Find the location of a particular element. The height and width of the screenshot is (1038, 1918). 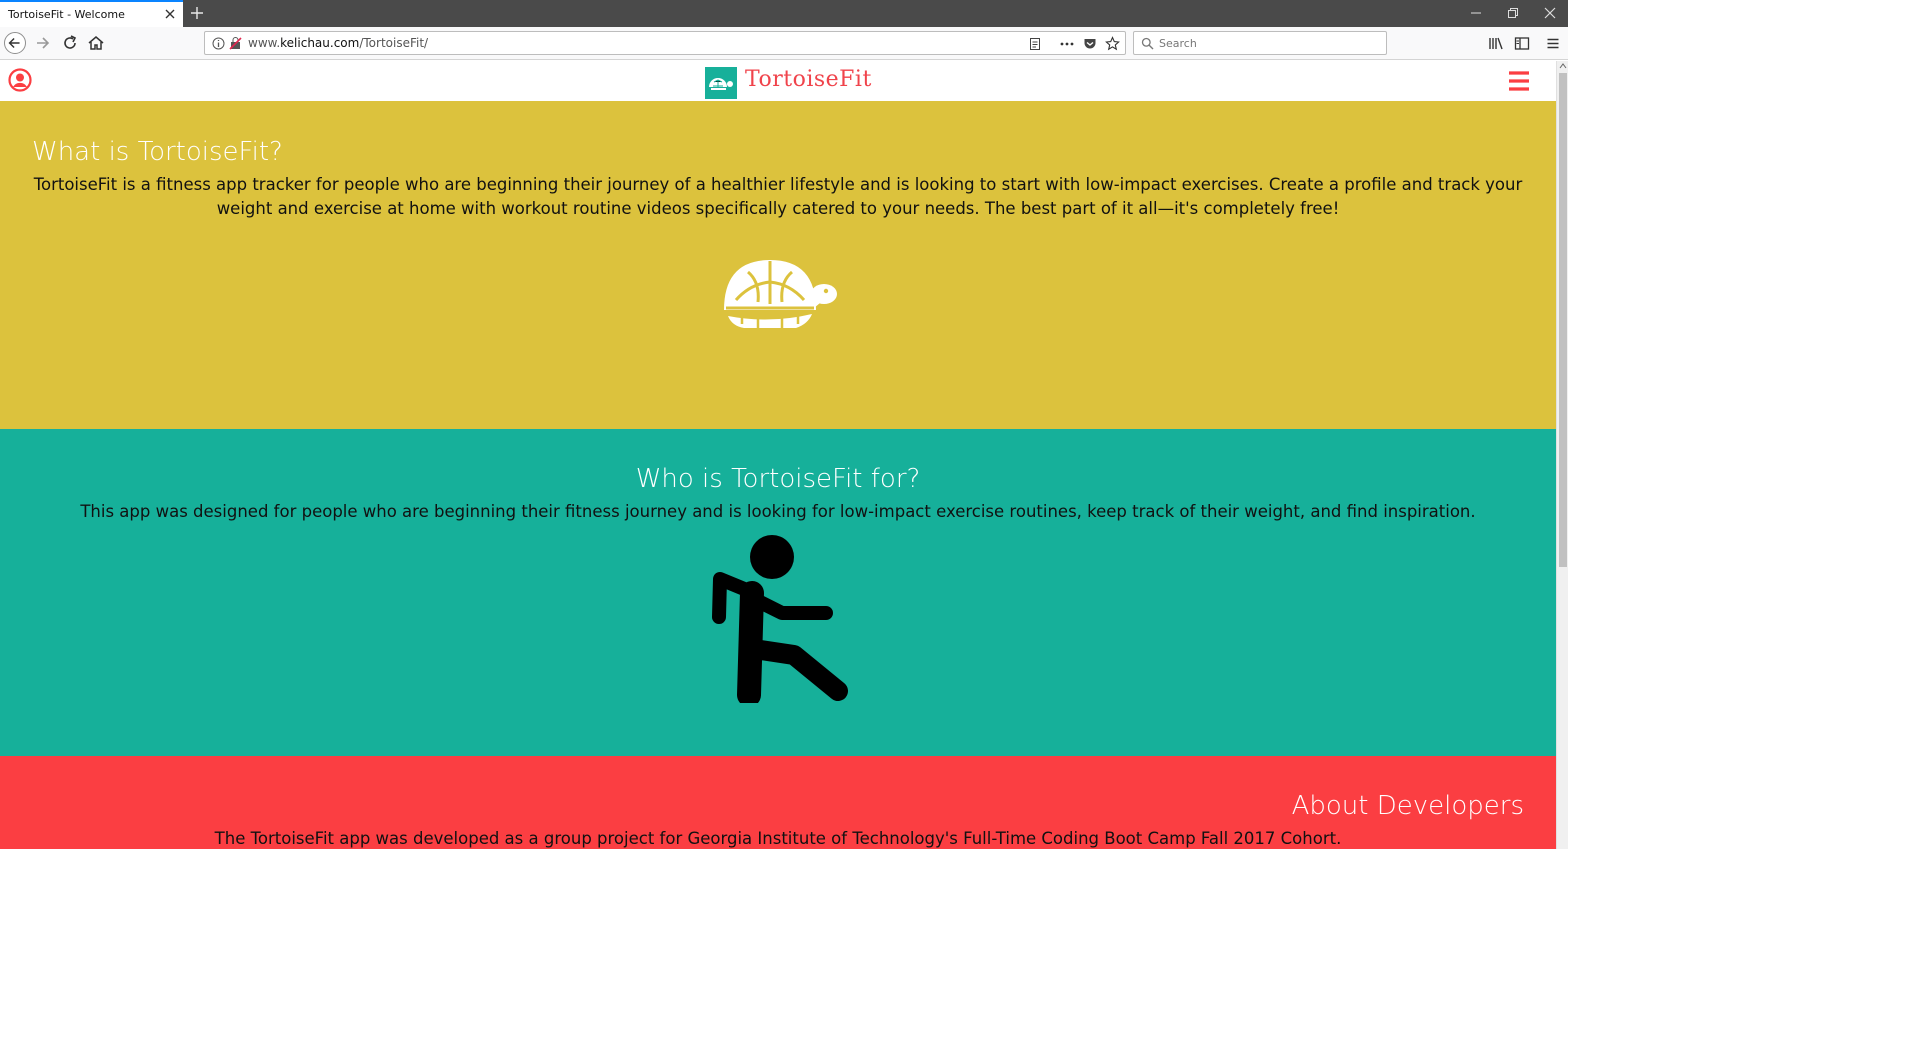

browser-toolbar: www.kelichau.com/TortoiseFit/ Search is located at coordinates (784, 43).